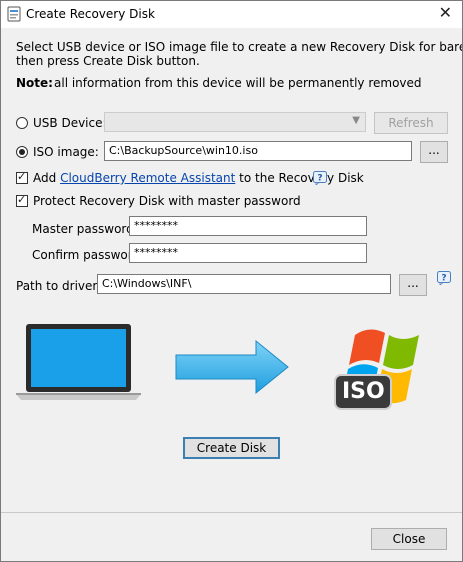  I want to click on iso-badge-label: ISO, so click(363, 391).